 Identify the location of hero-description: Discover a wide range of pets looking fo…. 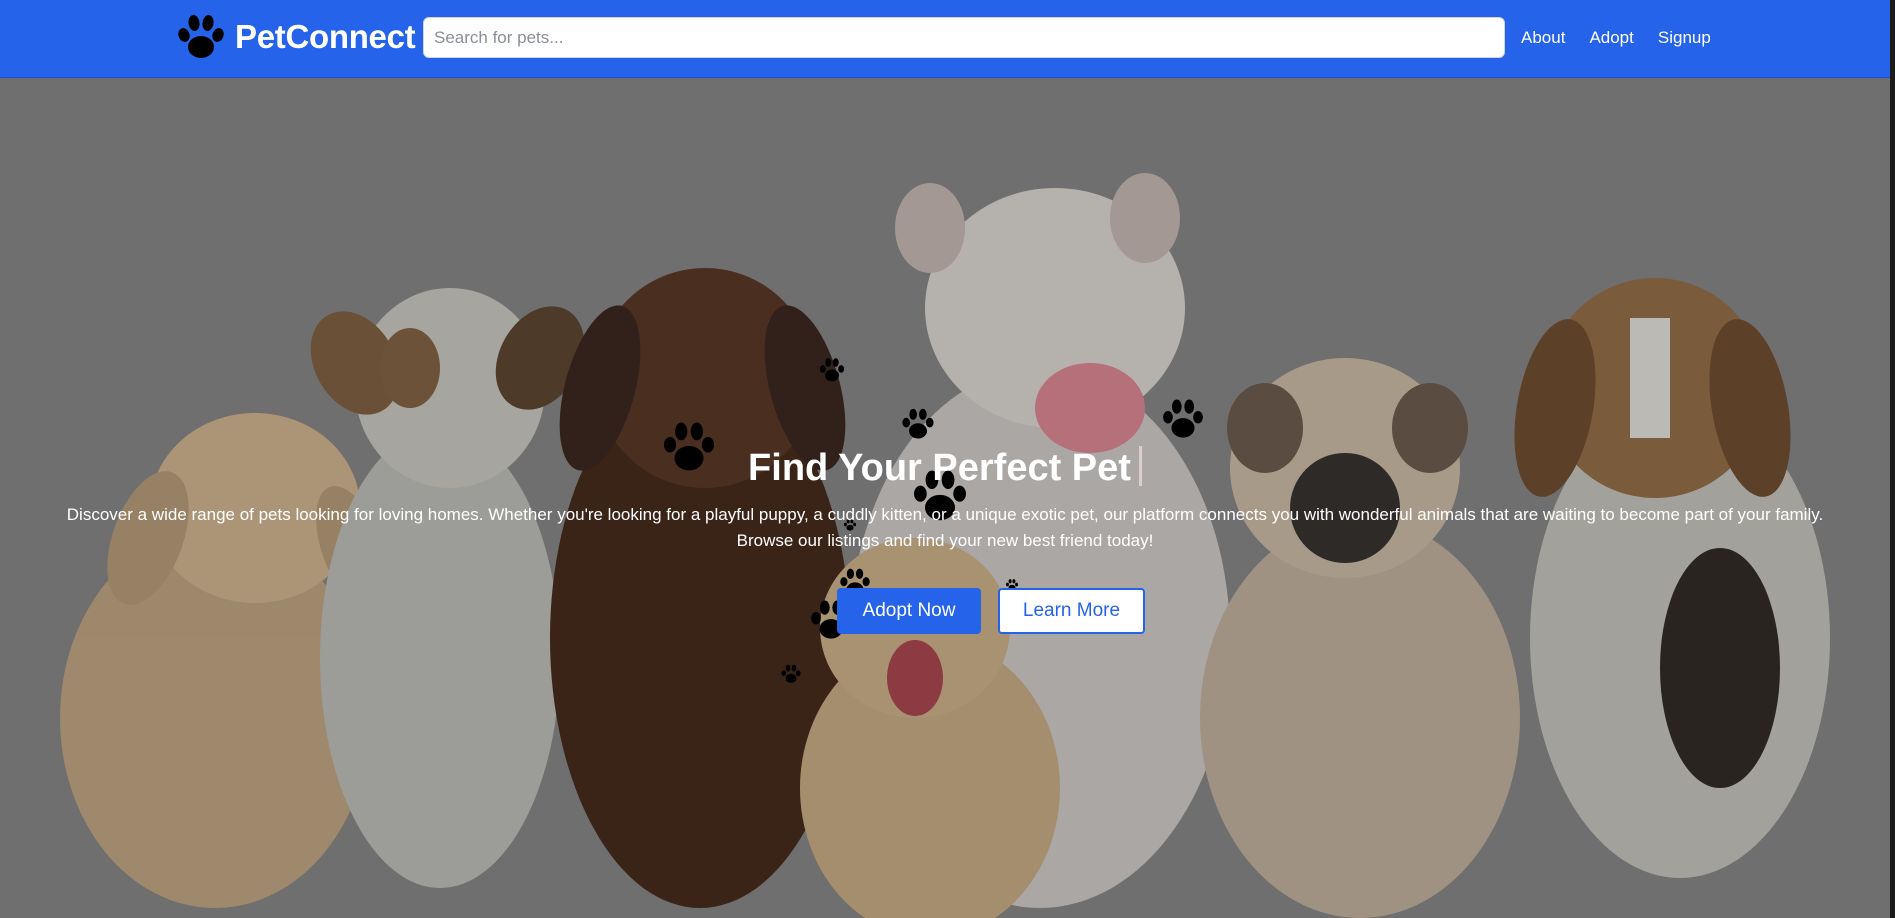
(945, 527).